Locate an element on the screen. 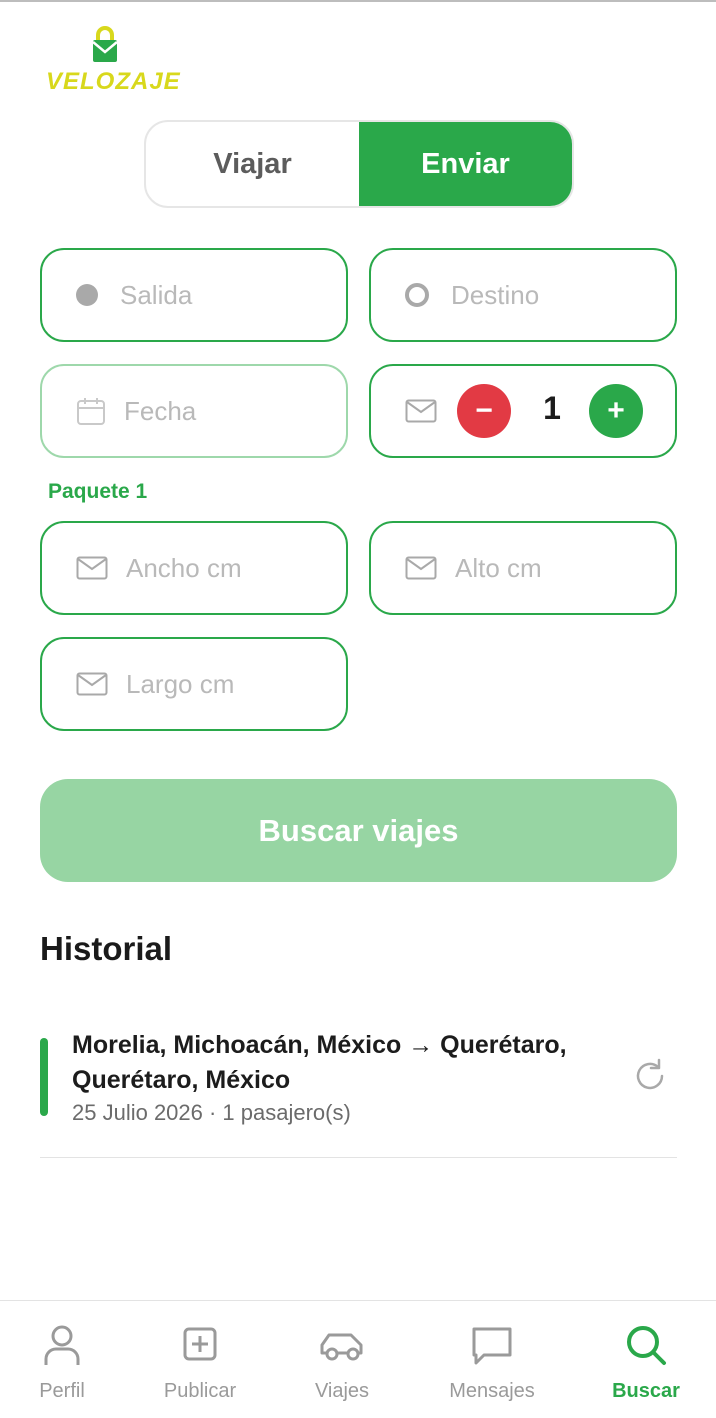 The width and height of the screenshot is (716, 1418). history-accent-bar is located at coordinates (44, 1077).